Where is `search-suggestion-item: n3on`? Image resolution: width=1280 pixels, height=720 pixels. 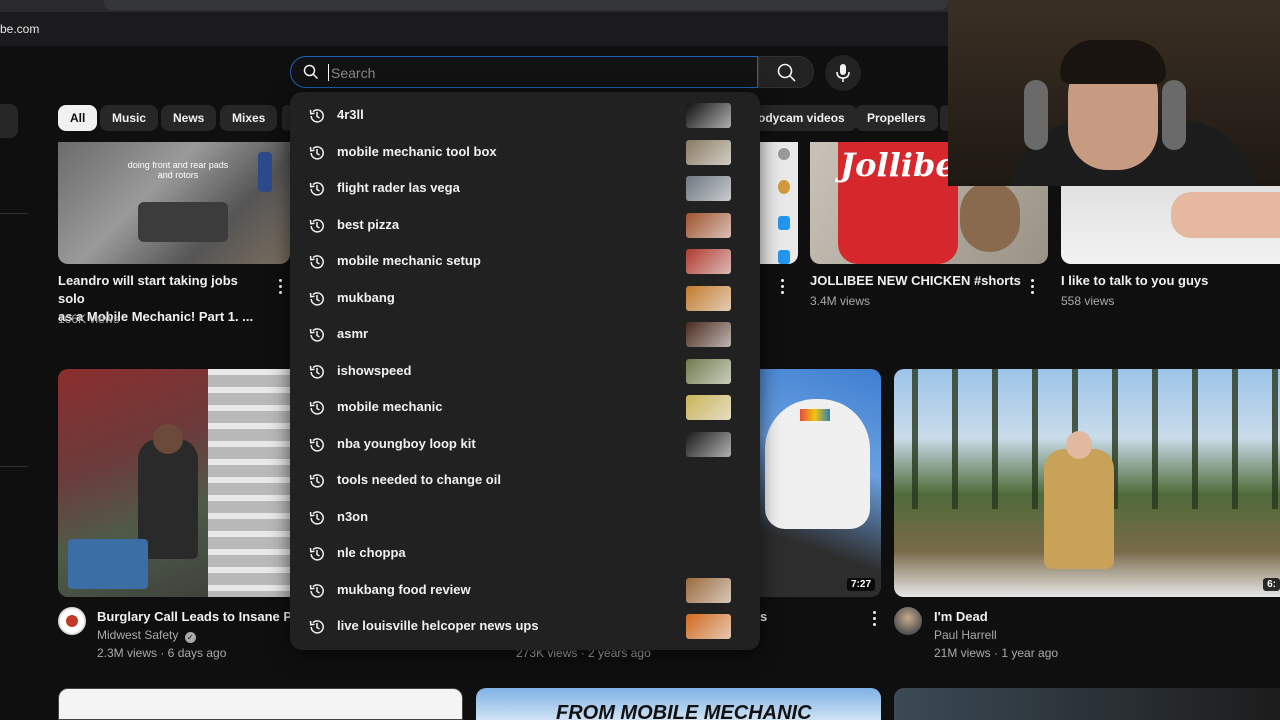
search-suggestion-item: n3on is located at coordinates (525, 518).